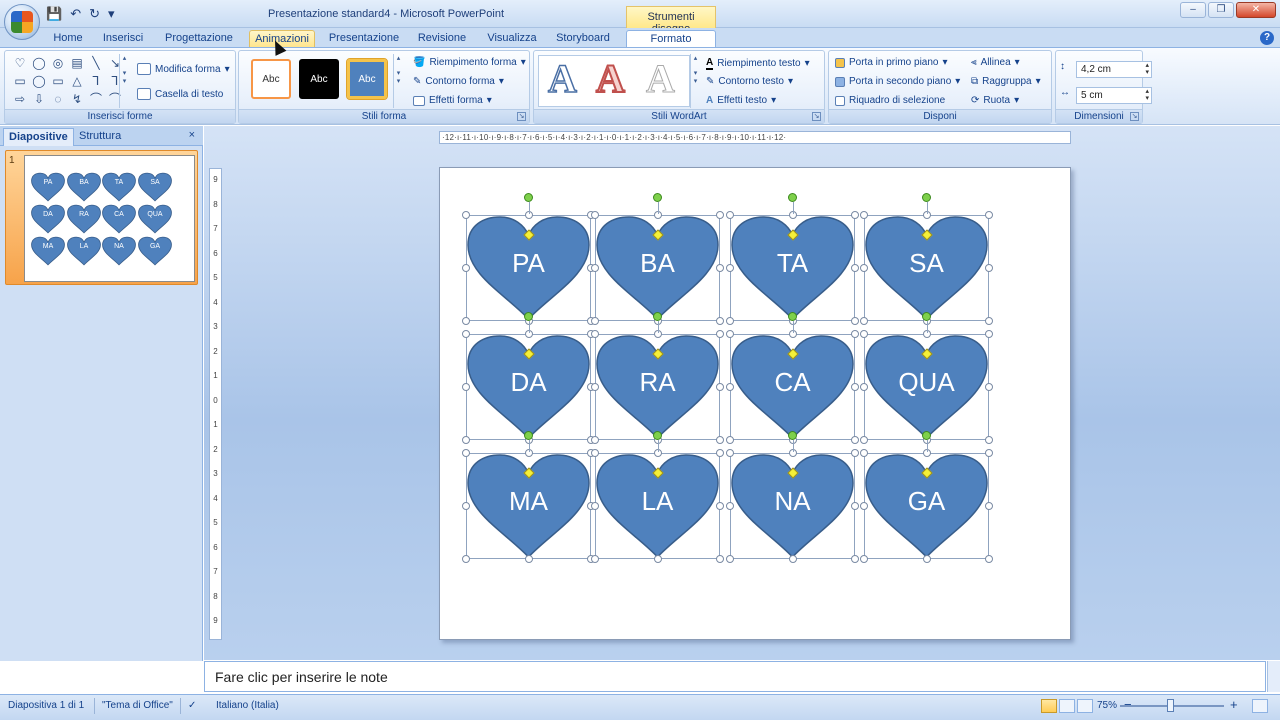  I want to click on view-sorter-button, so click(1067, 706).